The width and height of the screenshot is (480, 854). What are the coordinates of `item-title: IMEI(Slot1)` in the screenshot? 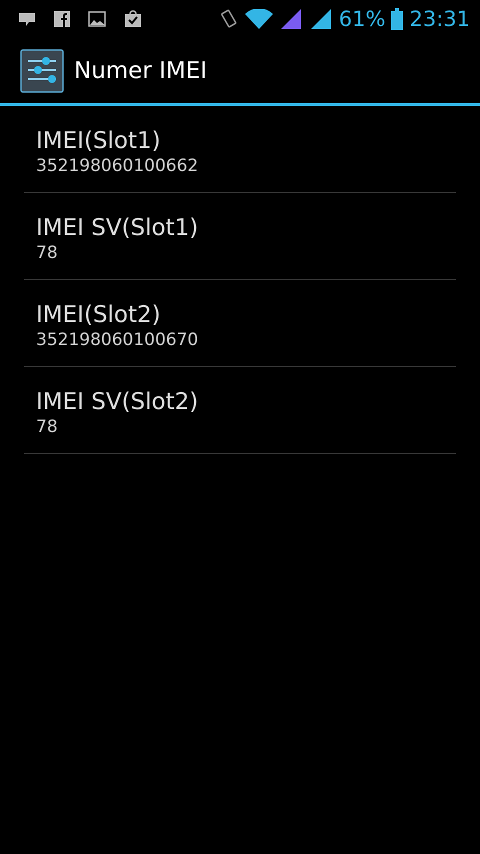 It's located at (99, 141).